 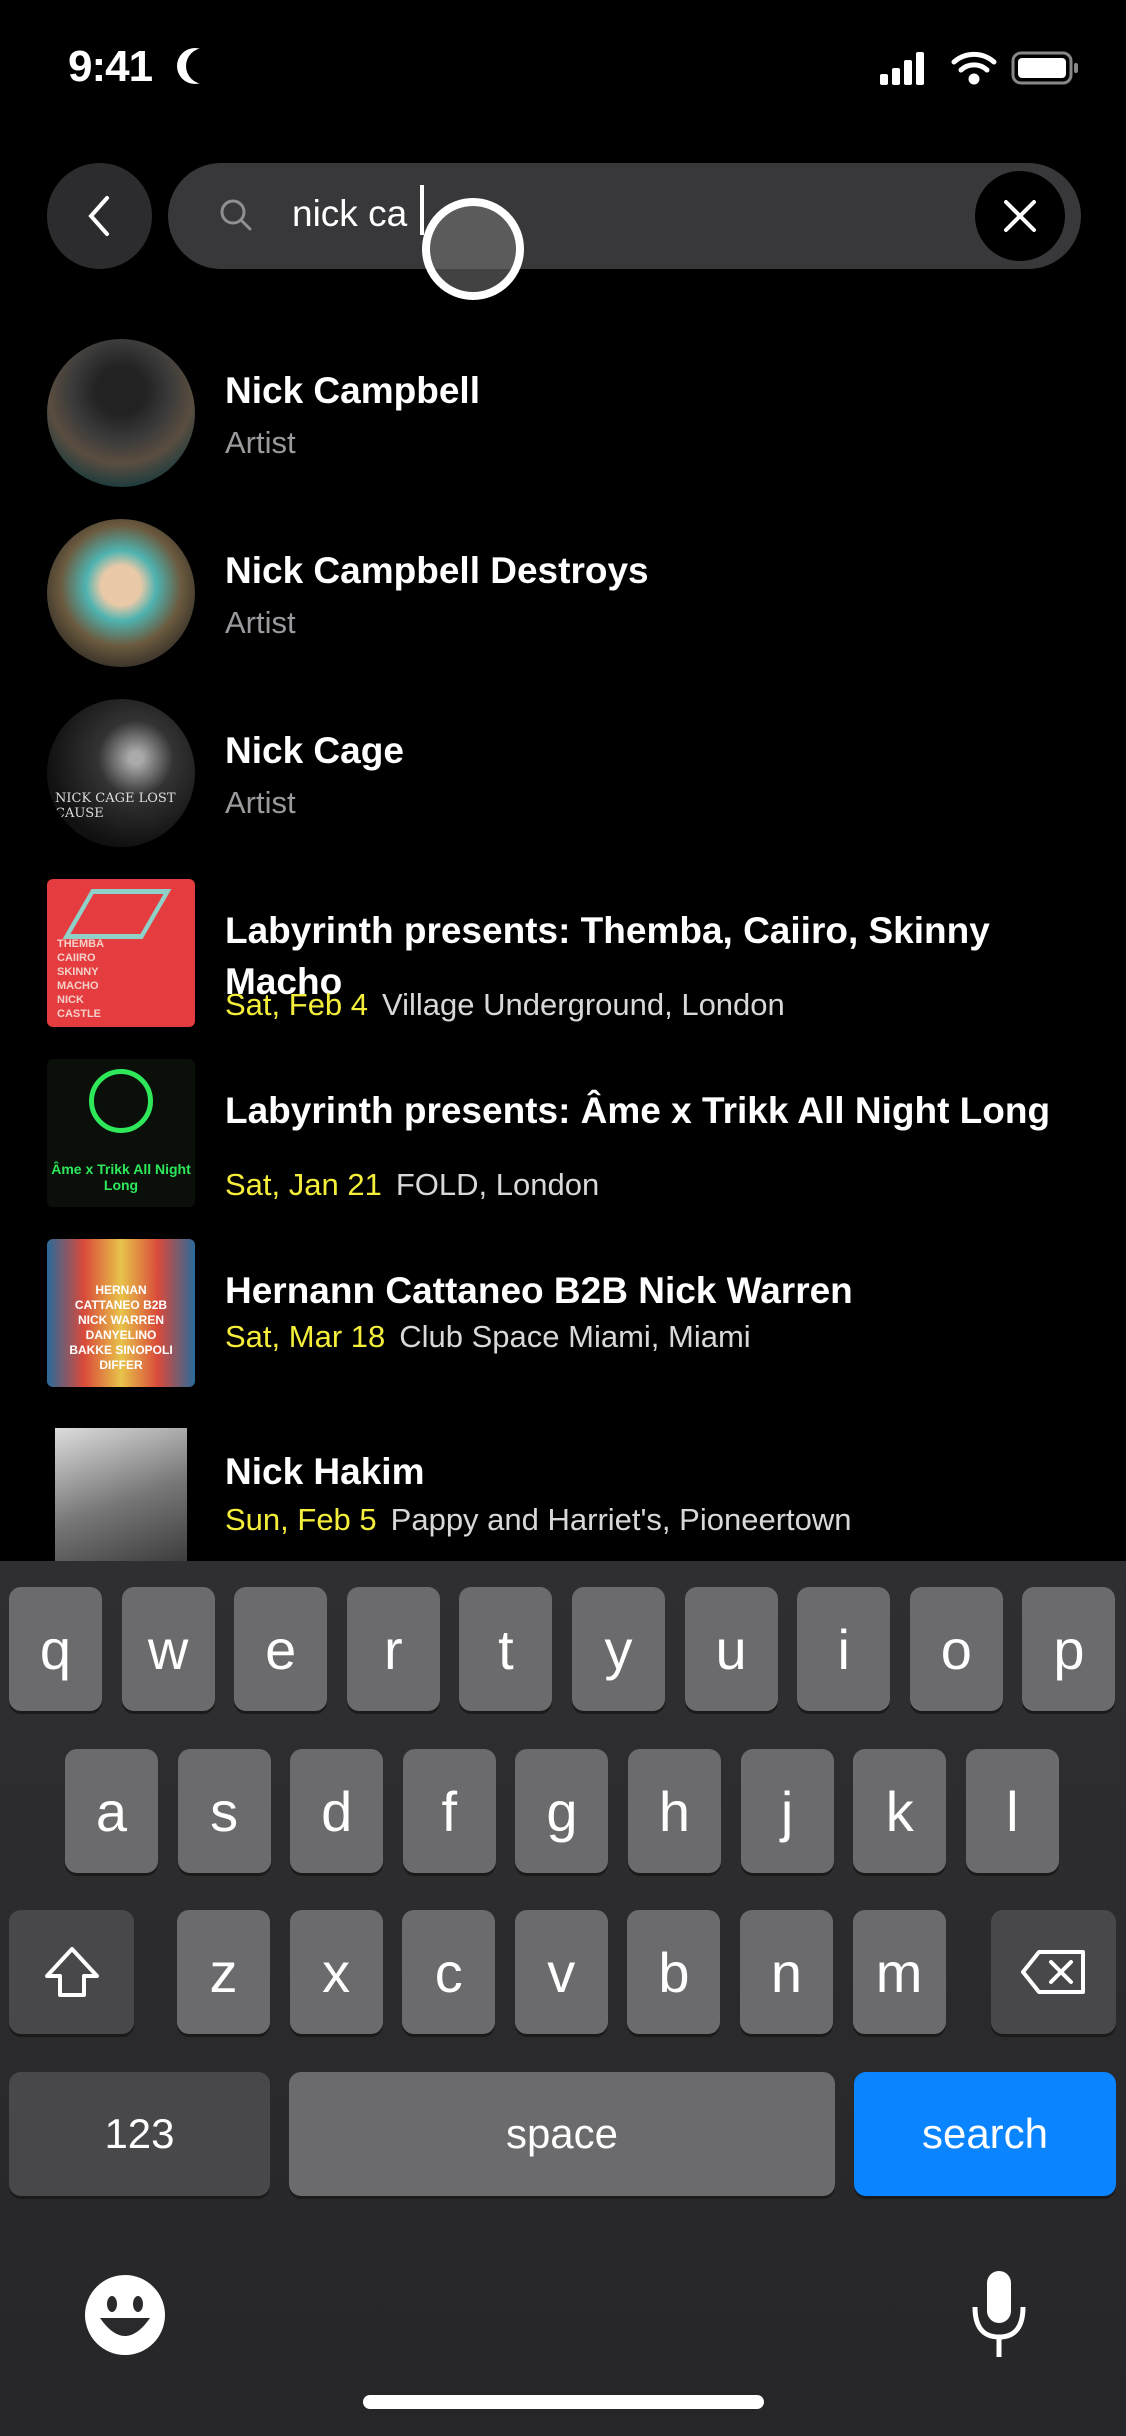 I want to click on search-input: nick ca, so click(x=624, y=216).